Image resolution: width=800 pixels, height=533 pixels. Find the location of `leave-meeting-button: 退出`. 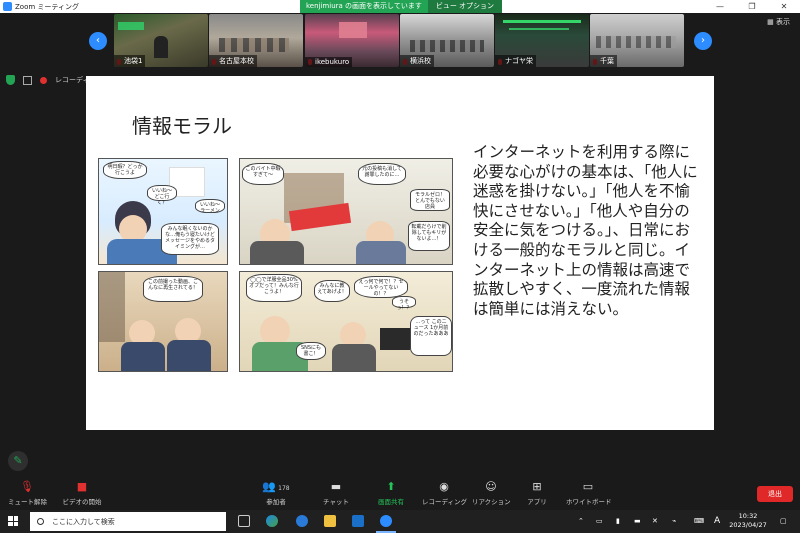

leave-meeting-button: 退出 is located at coordinates (775, 494).